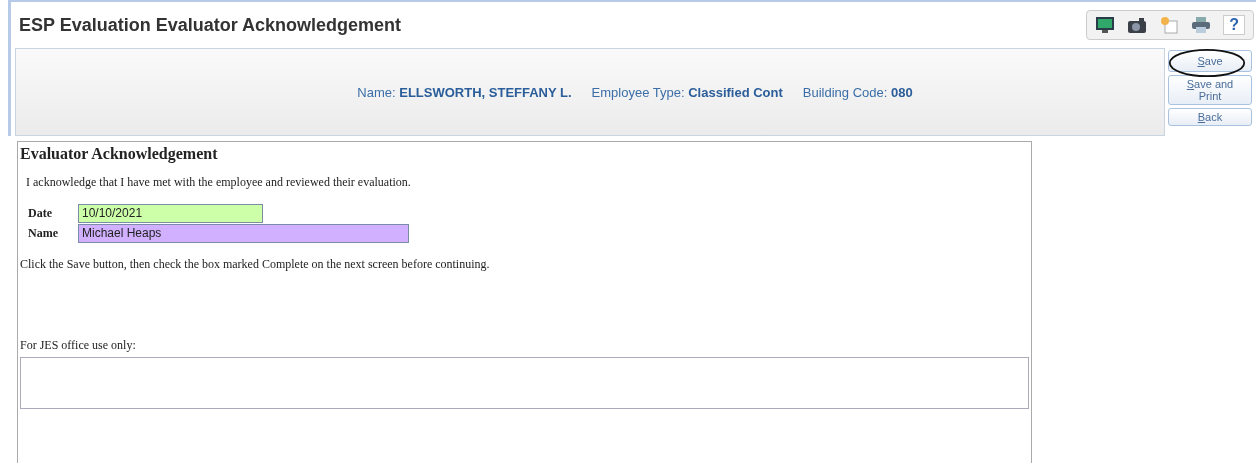 This screenshot has width=1256, height=471. I want to click on statement-text: I acknowledge that I have met with the employee and reviewed their evaluation., so click(219, 182).